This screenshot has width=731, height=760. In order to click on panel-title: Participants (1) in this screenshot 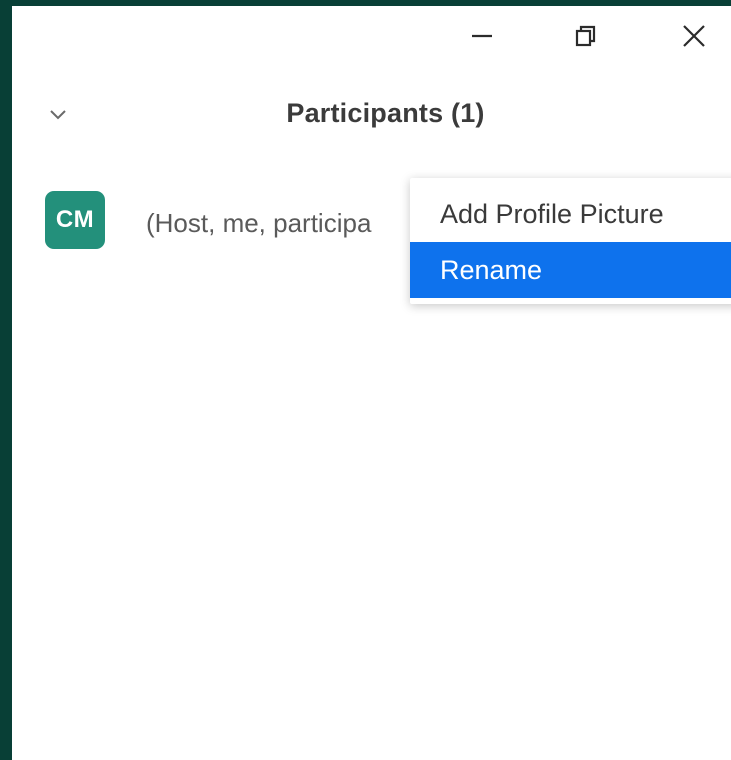, I will do `click(385, 113)`.